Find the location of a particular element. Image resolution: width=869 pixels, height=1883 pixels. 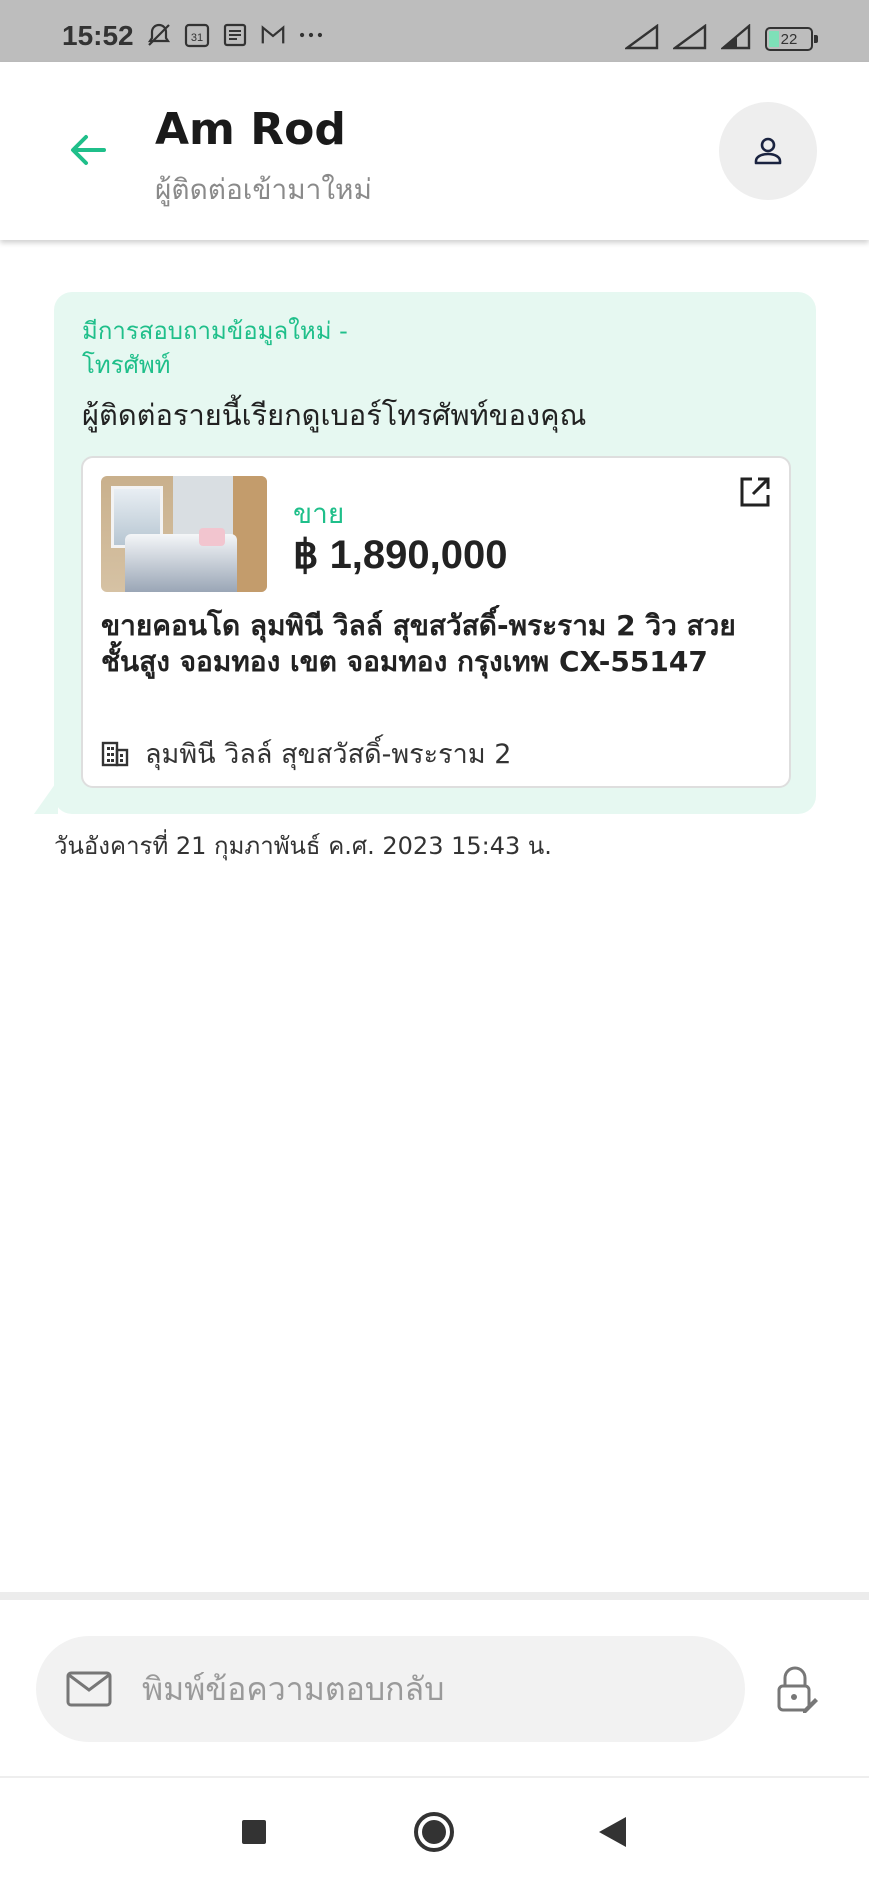

news-icon is located at coordinates (235, 35).